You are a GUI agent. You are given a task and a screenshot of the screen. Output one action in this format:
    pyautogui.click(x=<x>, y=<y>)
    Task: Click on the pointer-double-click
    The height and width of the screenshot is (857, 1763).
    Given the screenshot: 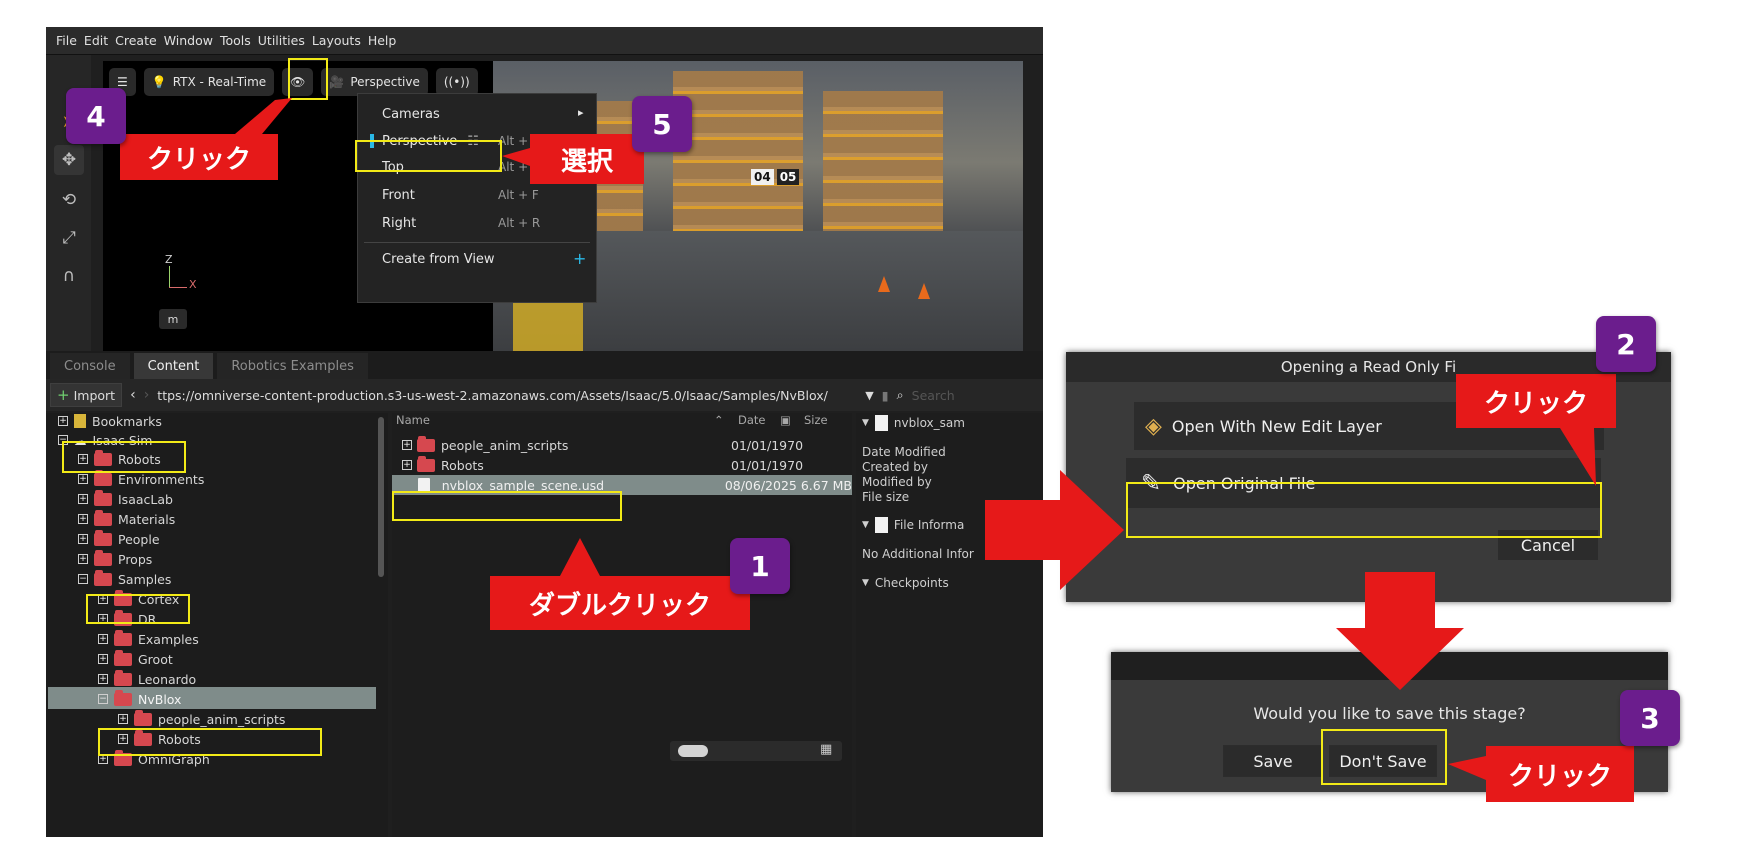 What is the action you would take?
    pyautogui.click(x=580, y=557)
    